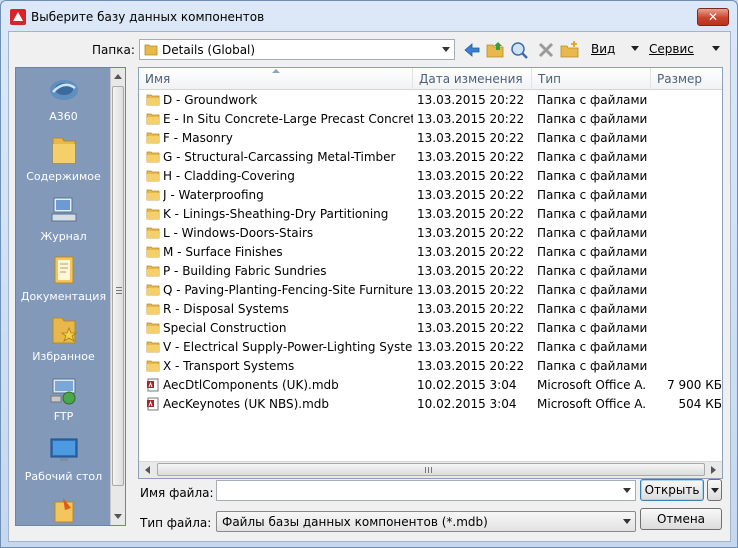 The height and width of the screenshot is (548, 738). Describe the element at coordinates (251, 385) in the screenshot. I see `file-name-cell: AecDtlComponents (UK).mdb` at that location.